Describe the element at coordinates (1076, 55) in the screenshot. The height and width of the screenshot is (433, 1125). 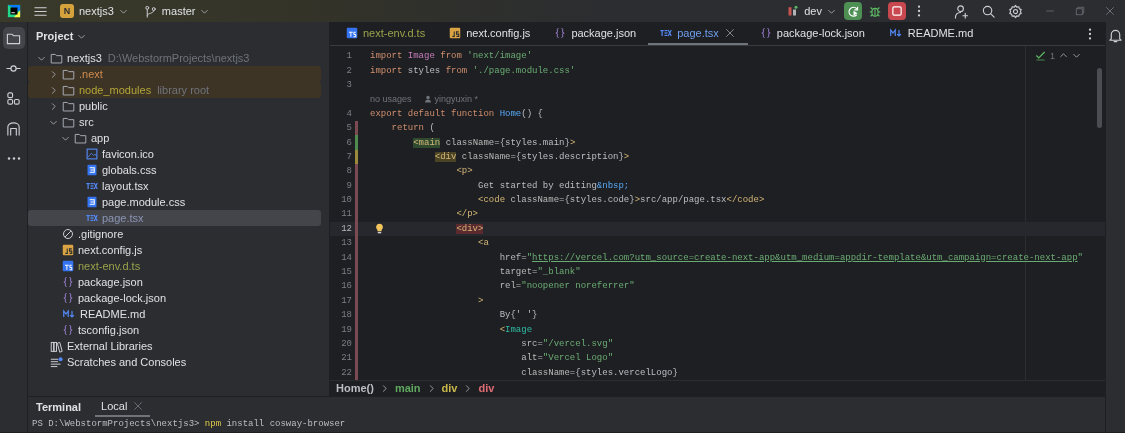
I see `chevron-down-icon` at that location.